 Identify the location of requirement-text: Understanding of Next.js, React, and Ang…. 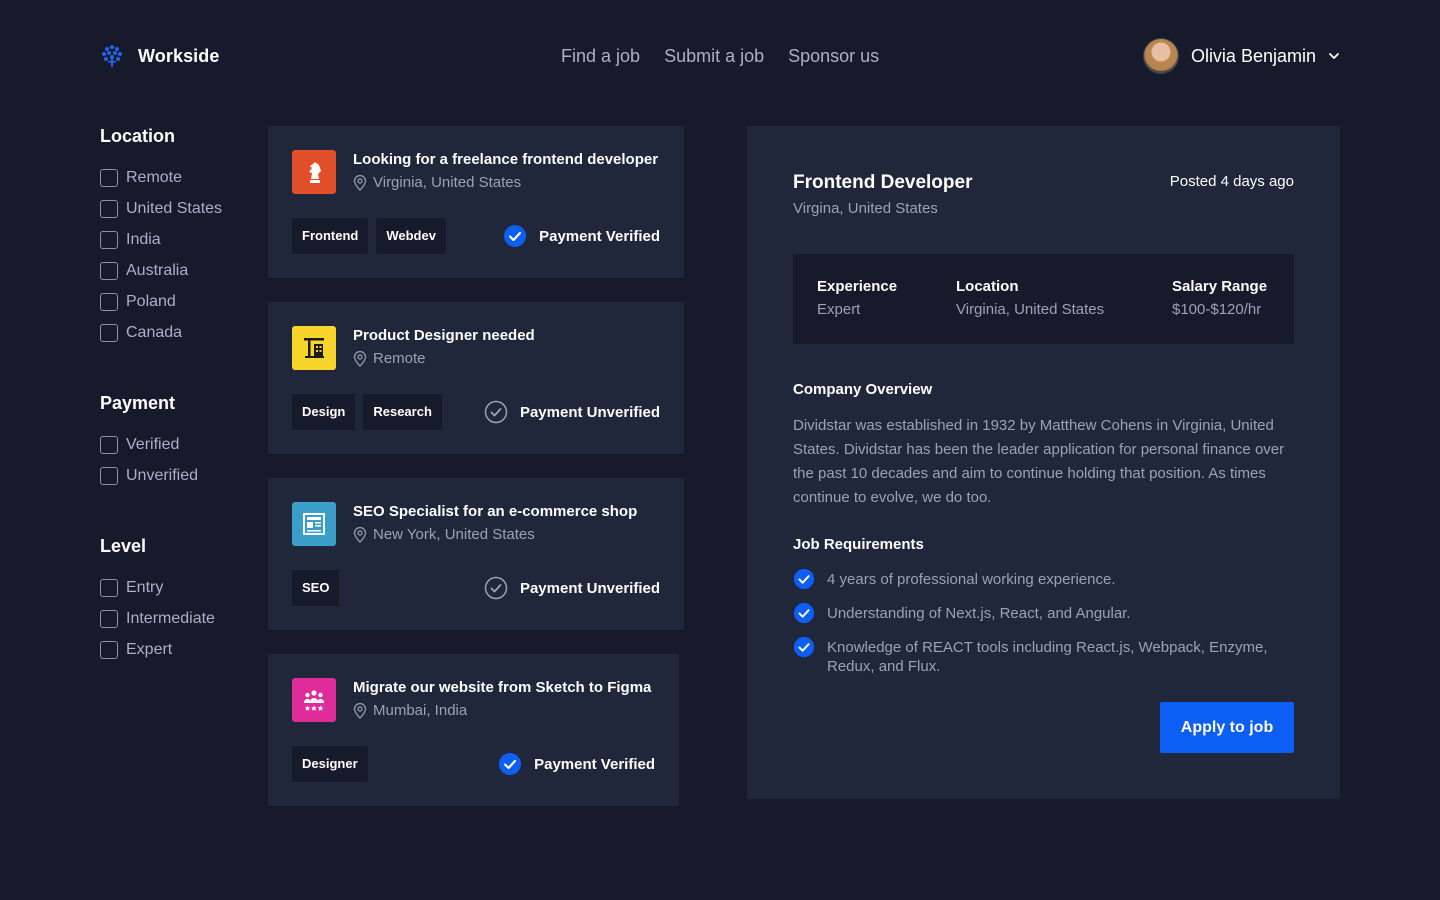
(979, 613).